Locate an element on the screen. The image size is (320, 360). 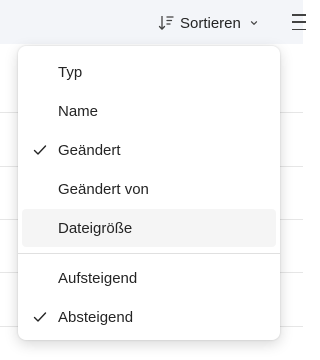
sort-label: Sortieren is located at coordinates (210, 23).